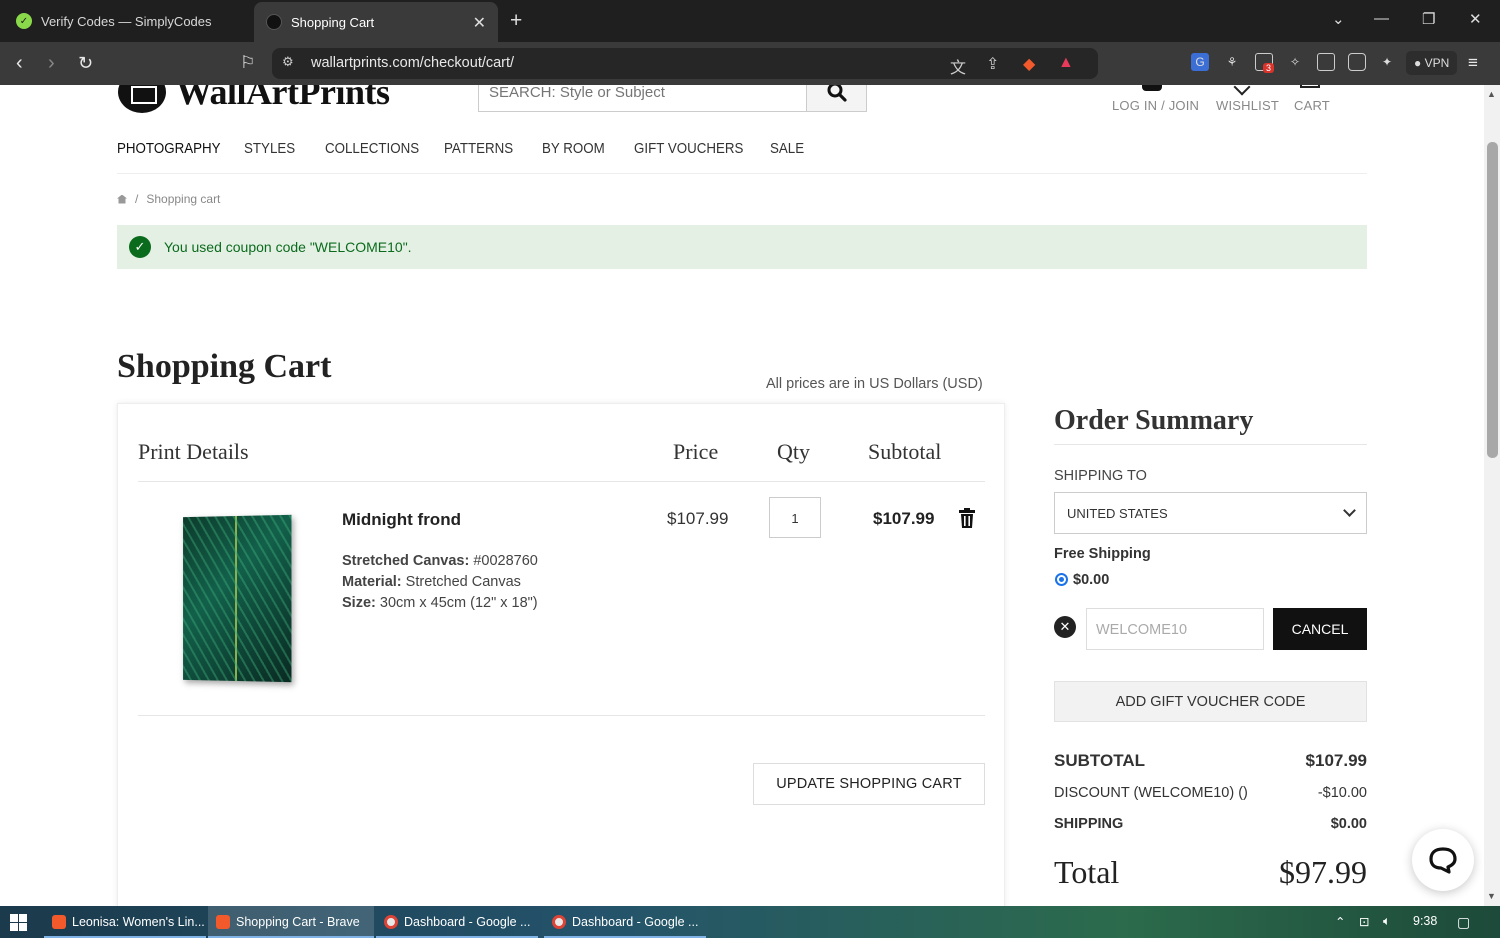 This screenshot has height=938, width=1500. Describe the element at coordinates (1100, 476) in the screenshot. I see `shipping-to-label: SHIPPING TO` at that location.